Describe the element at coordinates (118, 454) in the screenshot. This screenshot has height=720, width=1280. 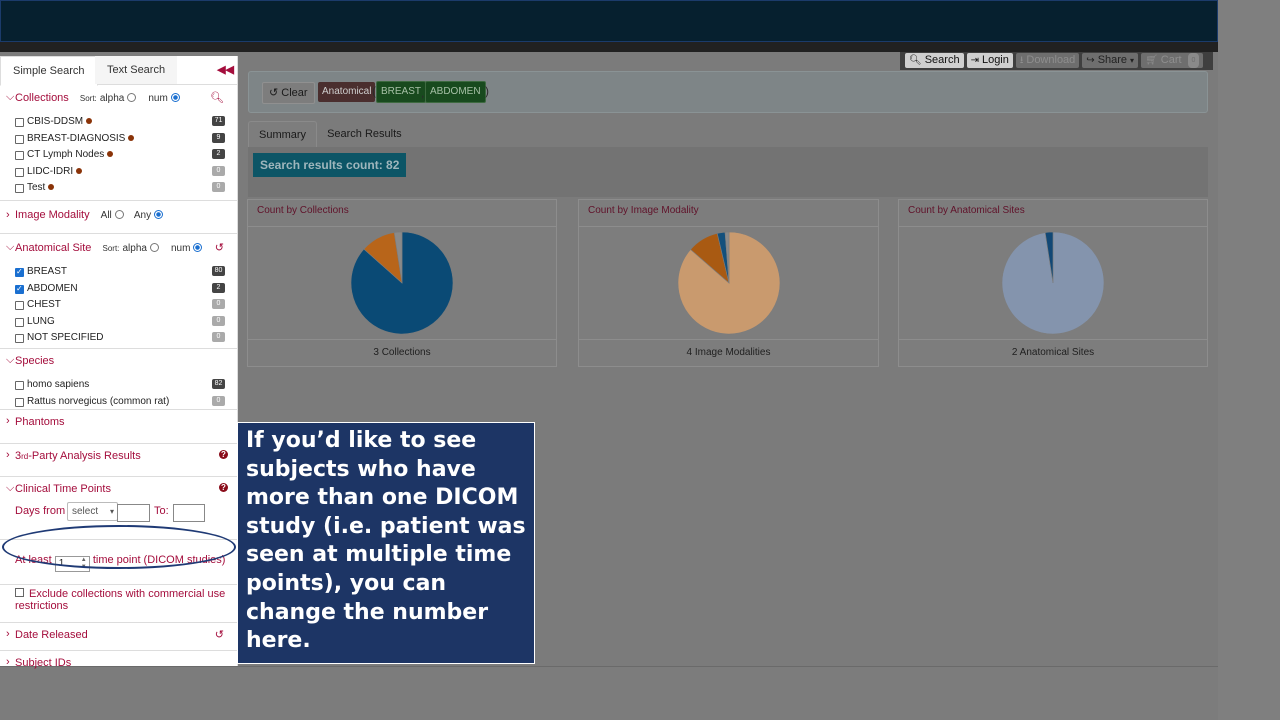
I see `third-party-header: › 3rd-Party Analysis Results` at that location.